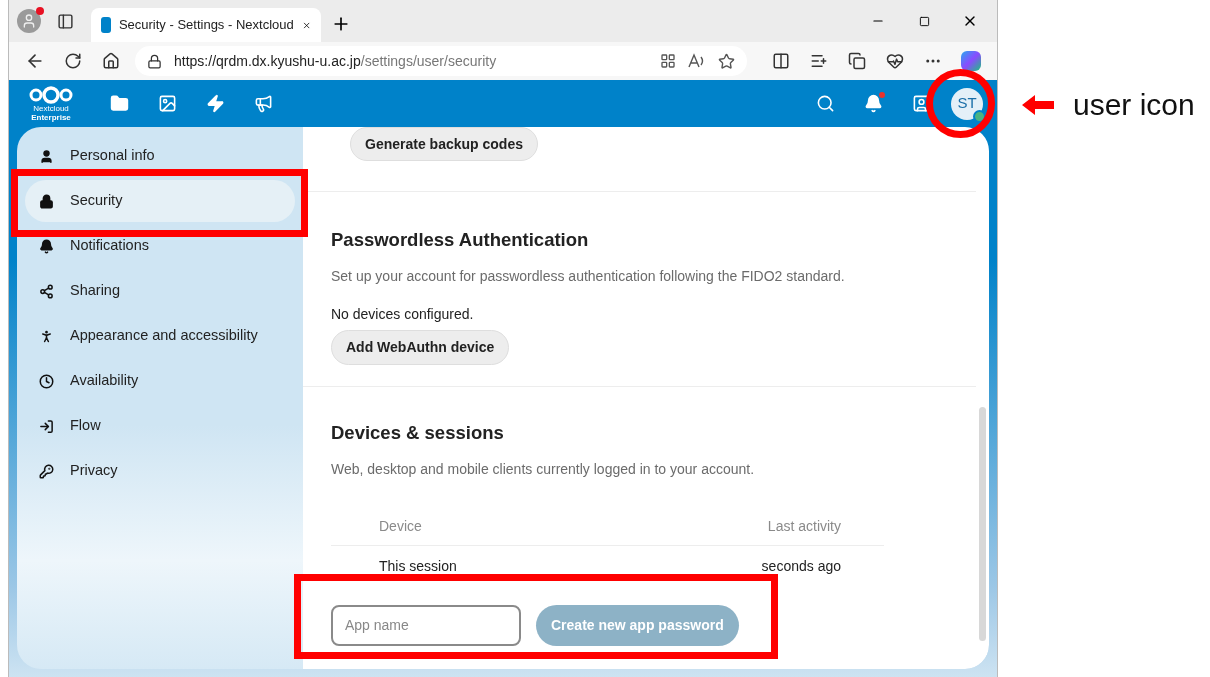 This screenshot has height=677, width=1210. What do you see at coordinates (46, 336) in the screenshot?
I see `accessibility-icon` at bounding box center [46, 336].